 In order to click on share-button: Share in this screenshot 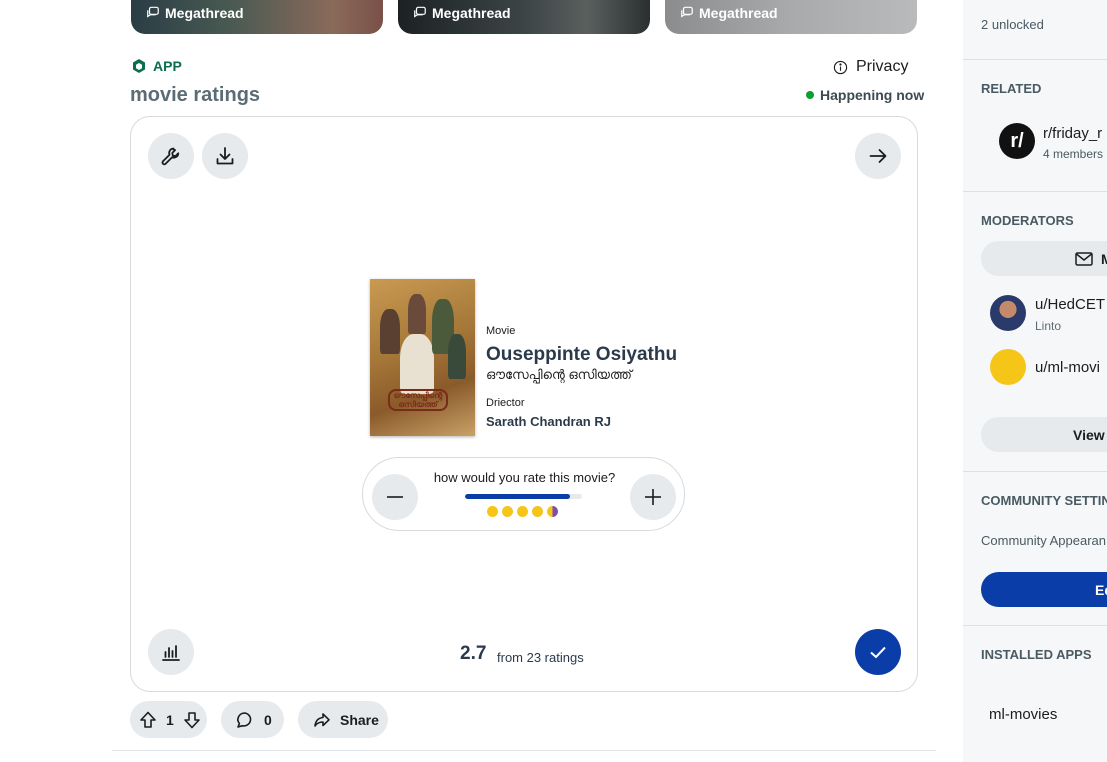, I will do `click(343, 719)`.